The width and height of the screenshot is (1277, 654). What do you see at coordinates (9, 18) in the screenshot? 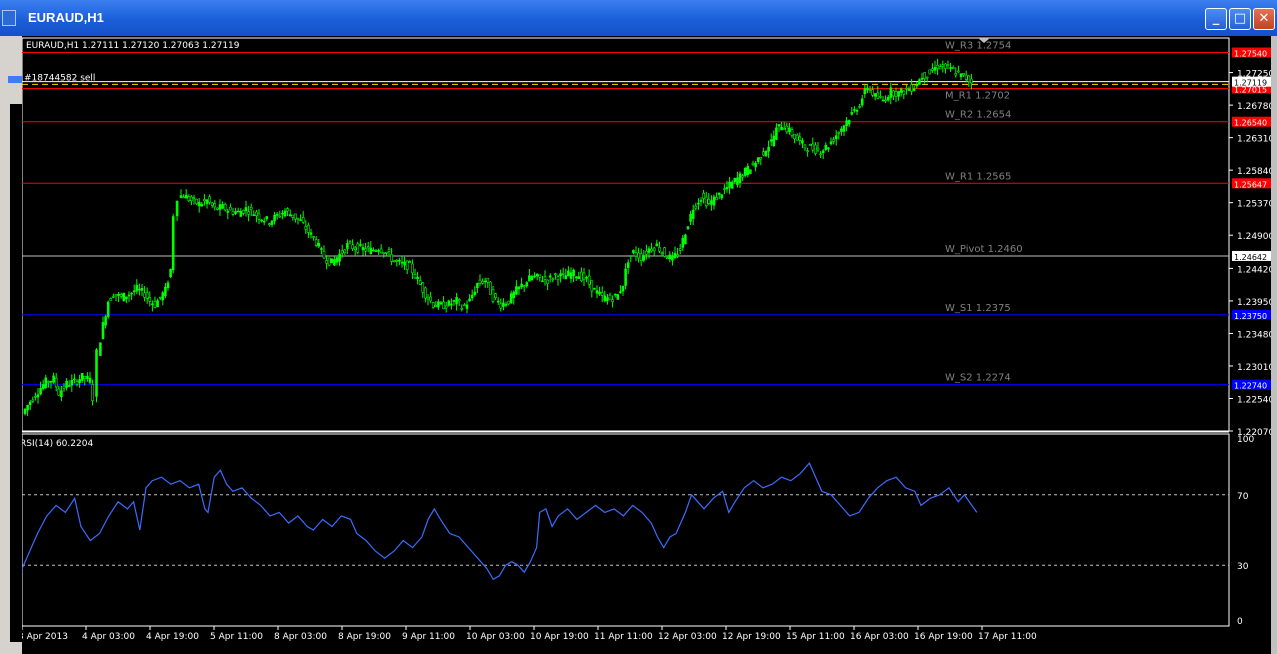
I see `chart-window-icon` at bounding box center [9, 18].